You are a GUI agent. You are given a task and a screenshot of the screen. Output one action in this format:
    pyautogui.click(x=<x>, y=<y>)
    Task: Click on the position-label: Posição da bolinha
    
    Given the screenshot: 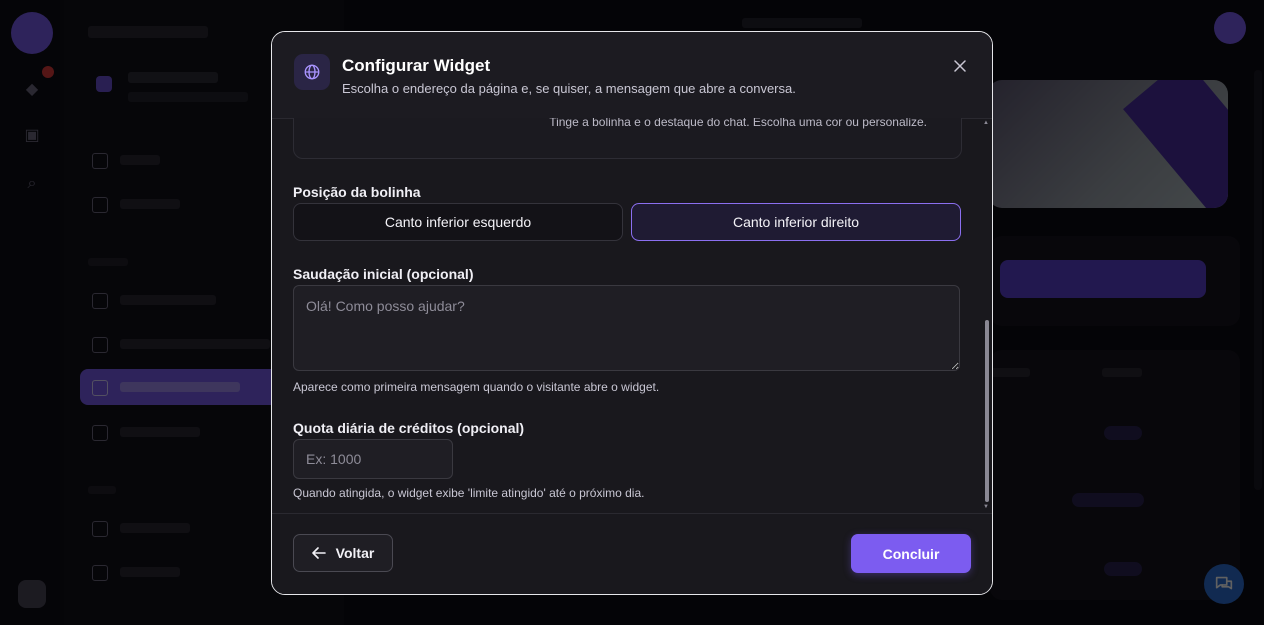 What is the action you would take?
    pyautogui.click(x=357, y=192)
    